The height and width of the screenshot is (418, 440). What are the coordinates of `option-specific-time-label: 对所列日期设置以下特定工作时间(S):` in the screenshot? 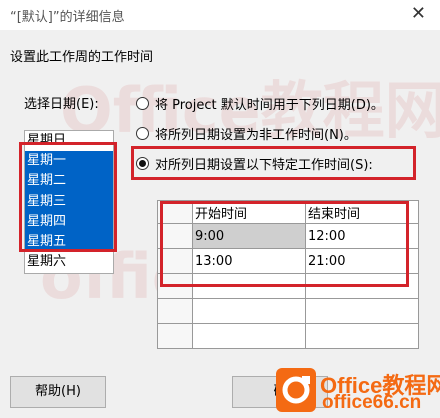 It's located at (264, 165).